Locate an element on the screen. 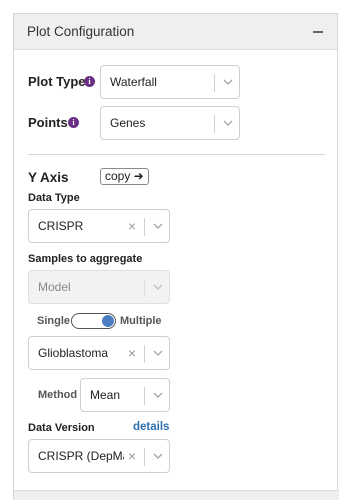 The width and height of the screenshot is (345, 500). panel-title: Plot Configuration is located at coordinates (81, 31).